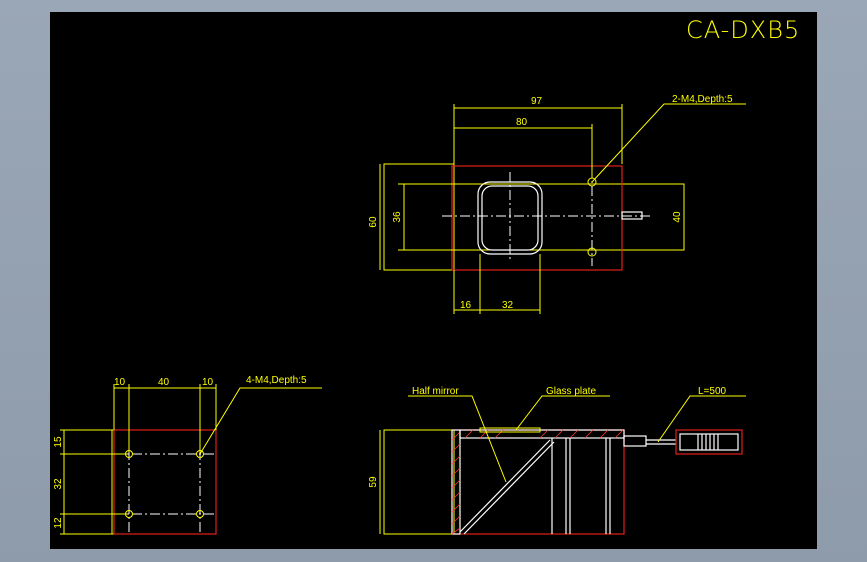  What do you see at coordinates (702, 99) in the screenshot?
I see `top-view-hole-note: 2-M4,Depth:5` at bounding box center [702, 99].